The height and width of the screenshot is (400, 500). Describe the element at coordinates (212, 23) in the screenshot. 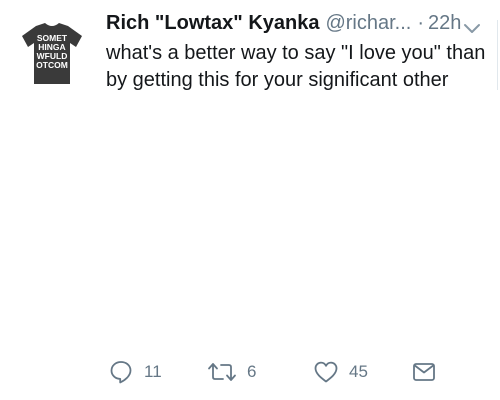

I see `display-name: Rich "Lowtax" Kyanka` at that location.